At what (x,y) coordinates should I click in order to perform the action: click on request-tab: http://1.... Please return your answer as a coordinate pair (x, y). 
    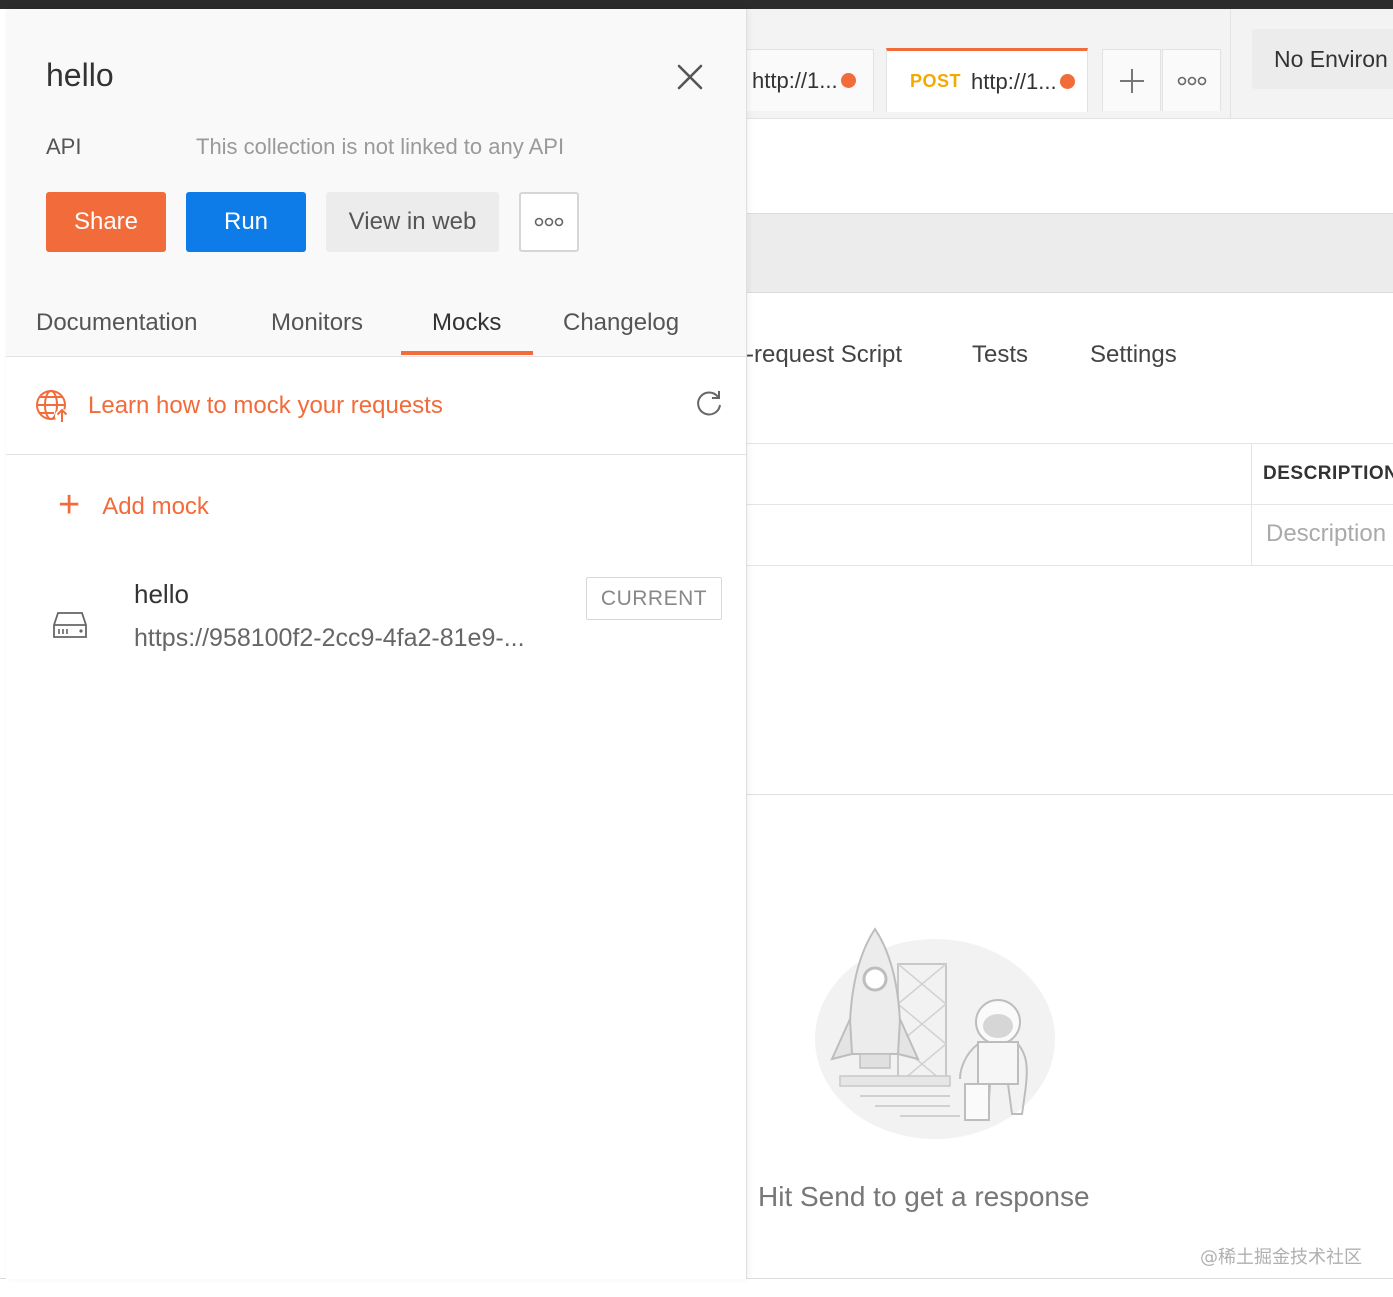
    Looking at the image, I should click on (810, 80).